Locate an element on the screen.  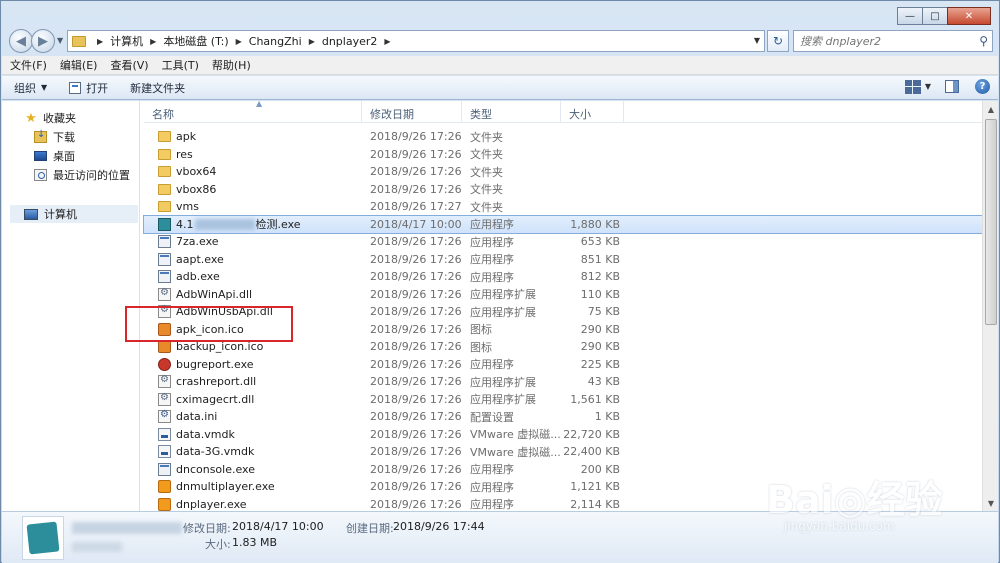
file-type: 应用程序 is located at coordinates (492, 225).